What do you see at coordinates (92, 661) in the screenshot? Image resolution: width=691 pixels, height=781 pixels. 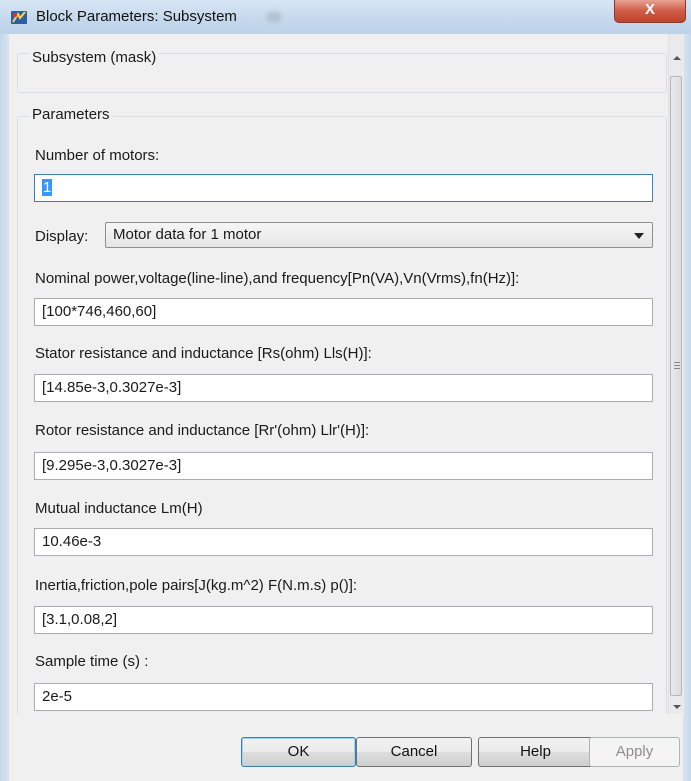 I see `sample-time-label: Sample time (s) :` at bounding box center [92, 661].